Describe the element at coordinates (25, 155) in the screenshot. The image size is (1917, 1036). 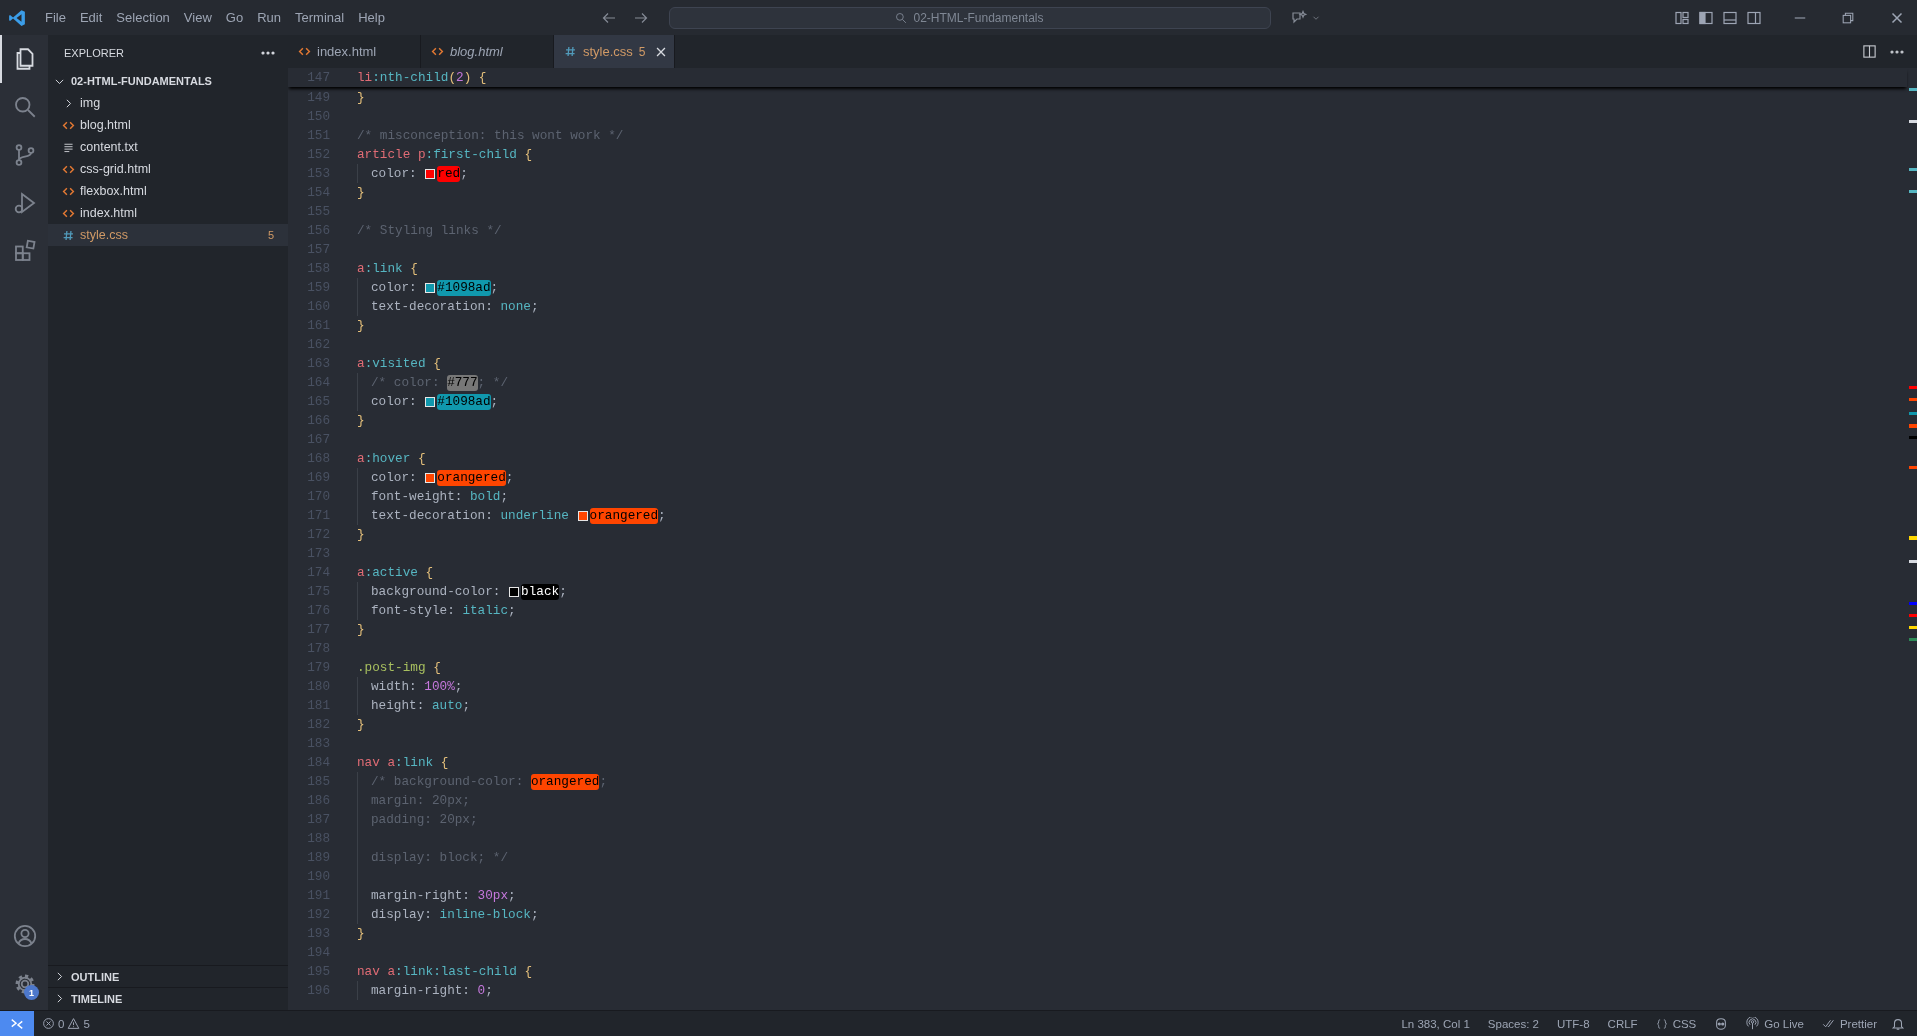
I see `branch-icon` at that location.